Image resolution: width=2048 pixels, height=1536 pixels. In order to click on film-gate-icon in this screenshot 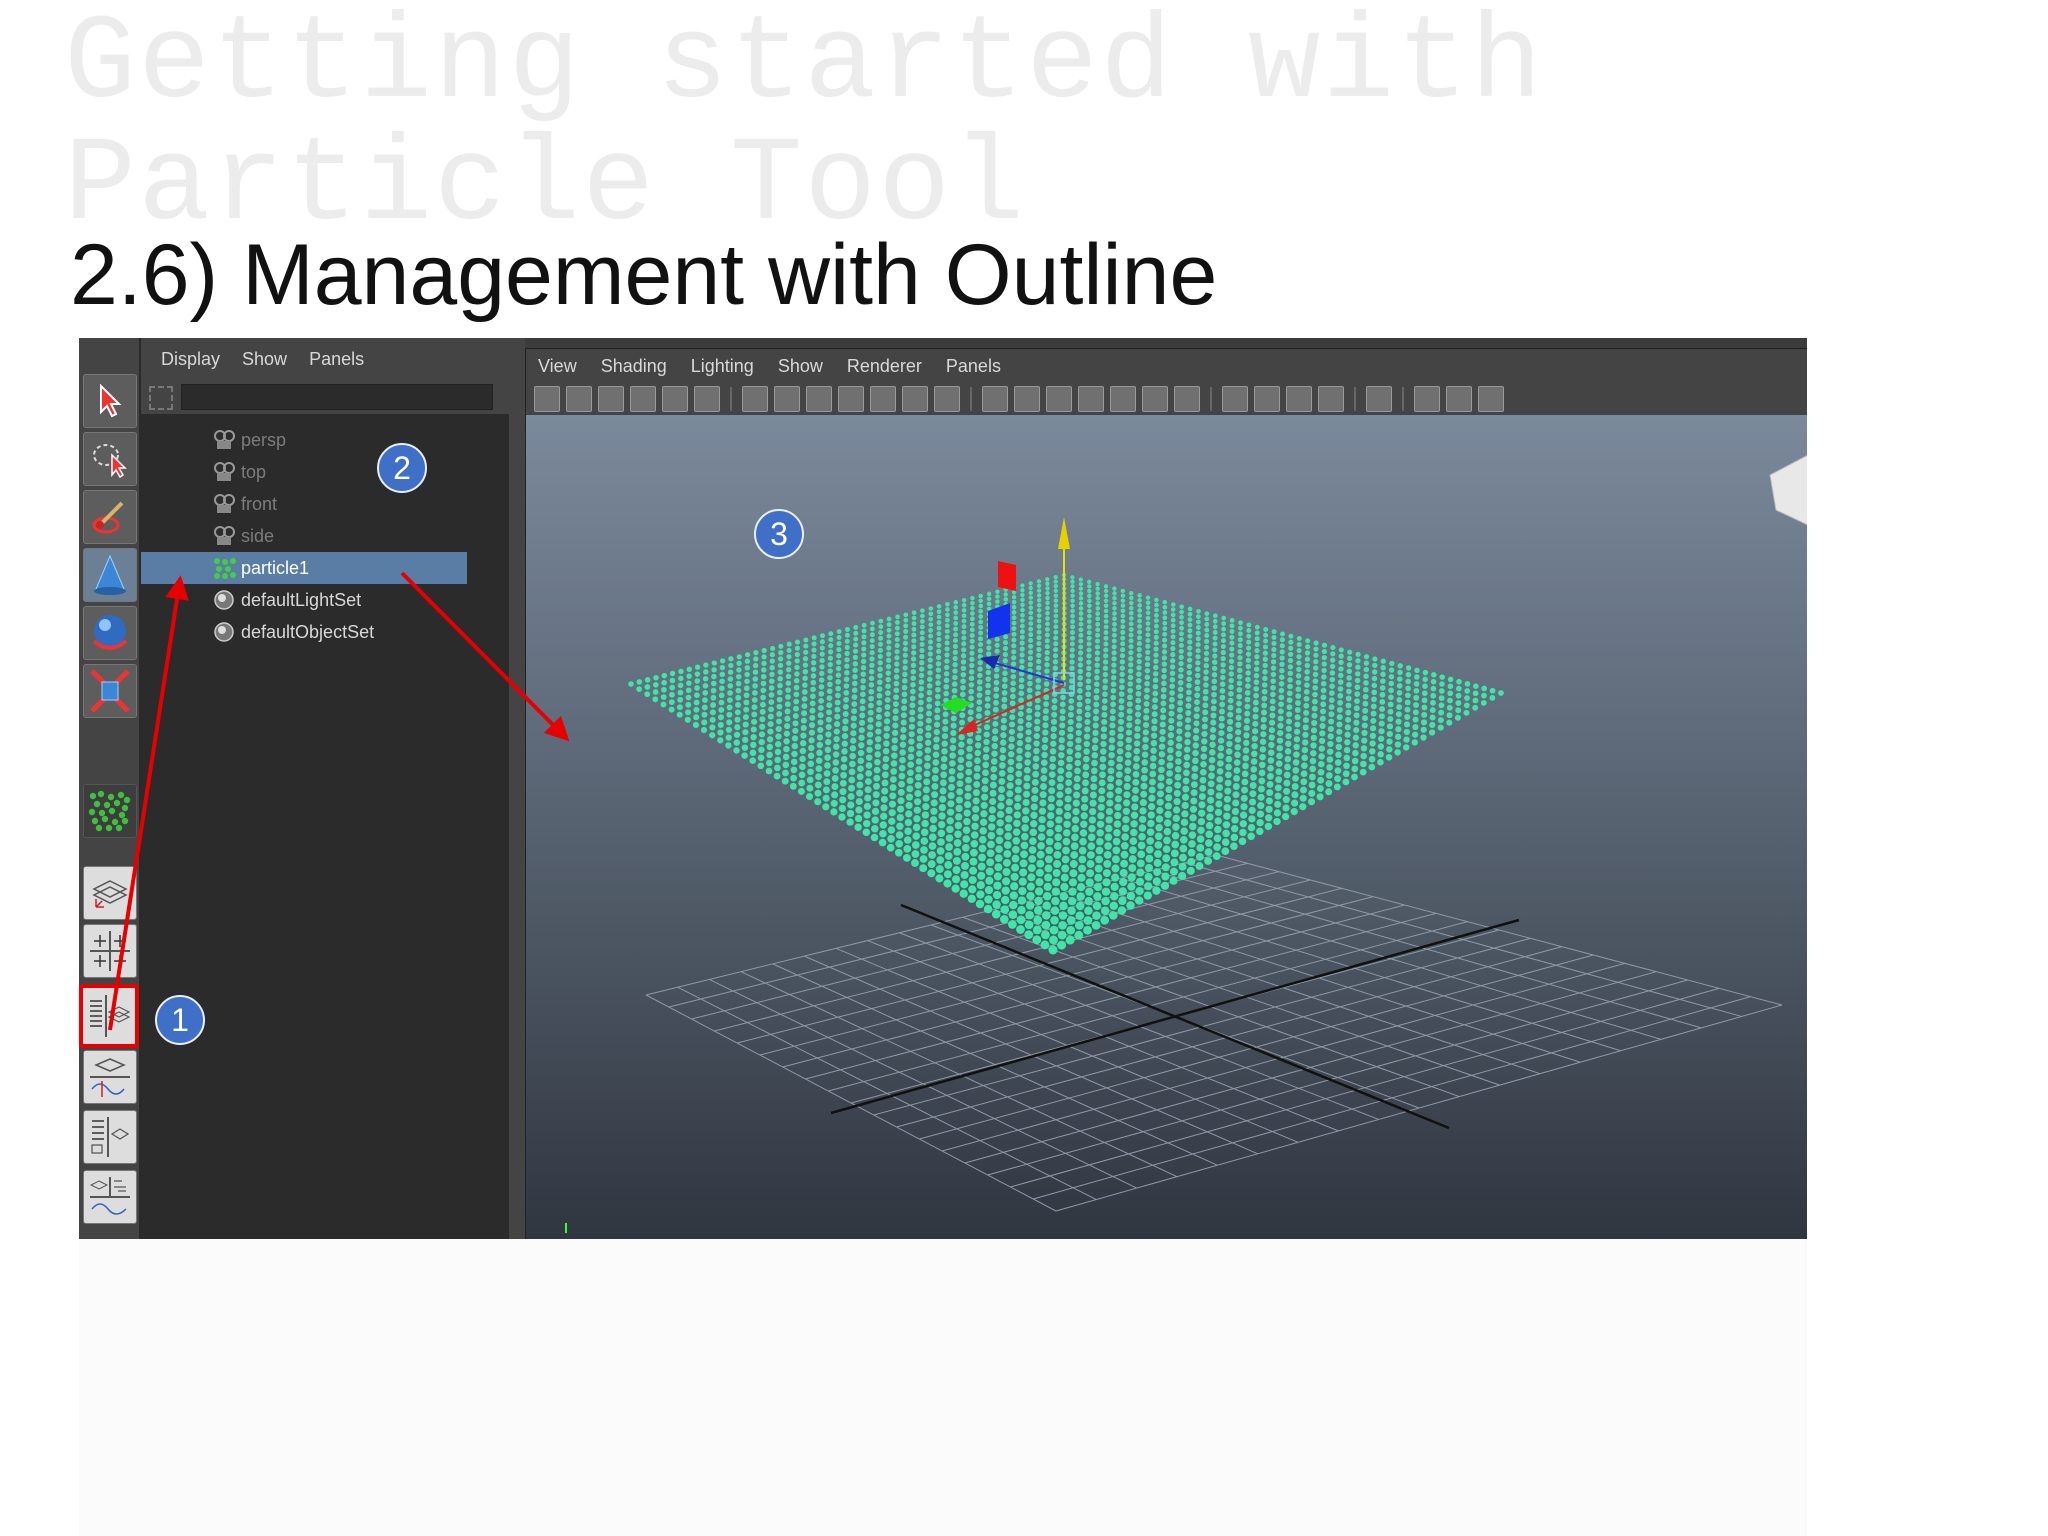, I will do `click(787, 399)`.